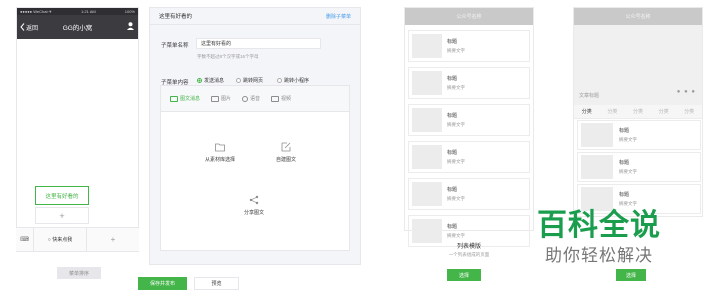 Image resolution: width=720 pixels, height=298 pixels. Describe the element at coordinates (162, 283) in the screenshot. I see `save-and-publish-button: 保存并发布` at that location.